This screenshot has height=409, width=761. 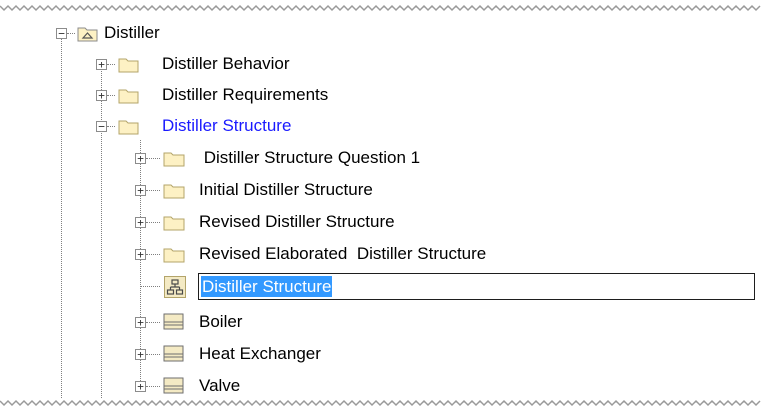 I want to click on tree-node-label: Revised Distiller Structure, so click(x=297, y=222).